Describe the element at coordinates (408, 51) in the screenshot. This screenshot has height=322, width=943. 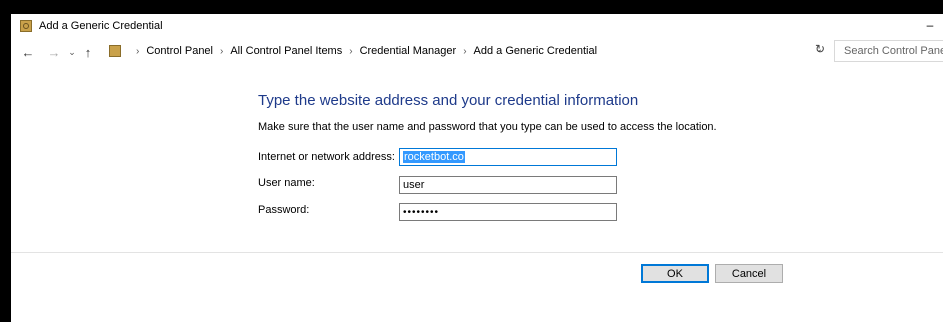
I see `breadcrumb-credential-manager: Credential Manager` at that location.